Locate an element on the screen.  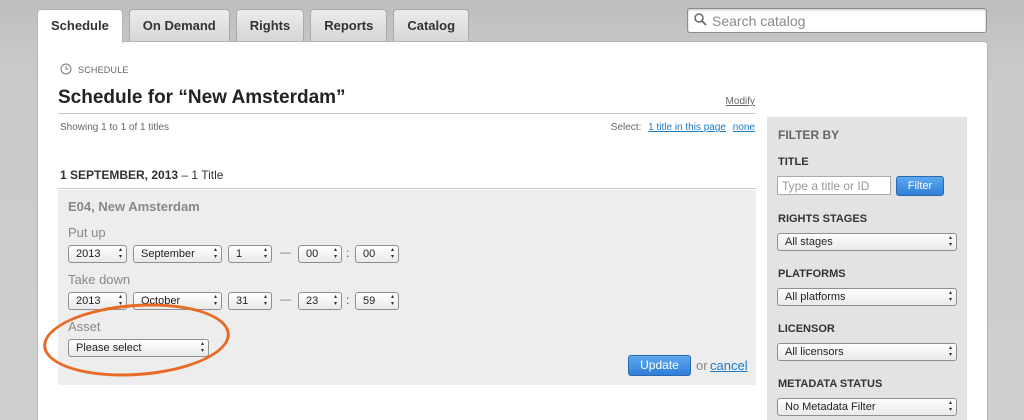
clock-icon is located at coordinates (66, 70).